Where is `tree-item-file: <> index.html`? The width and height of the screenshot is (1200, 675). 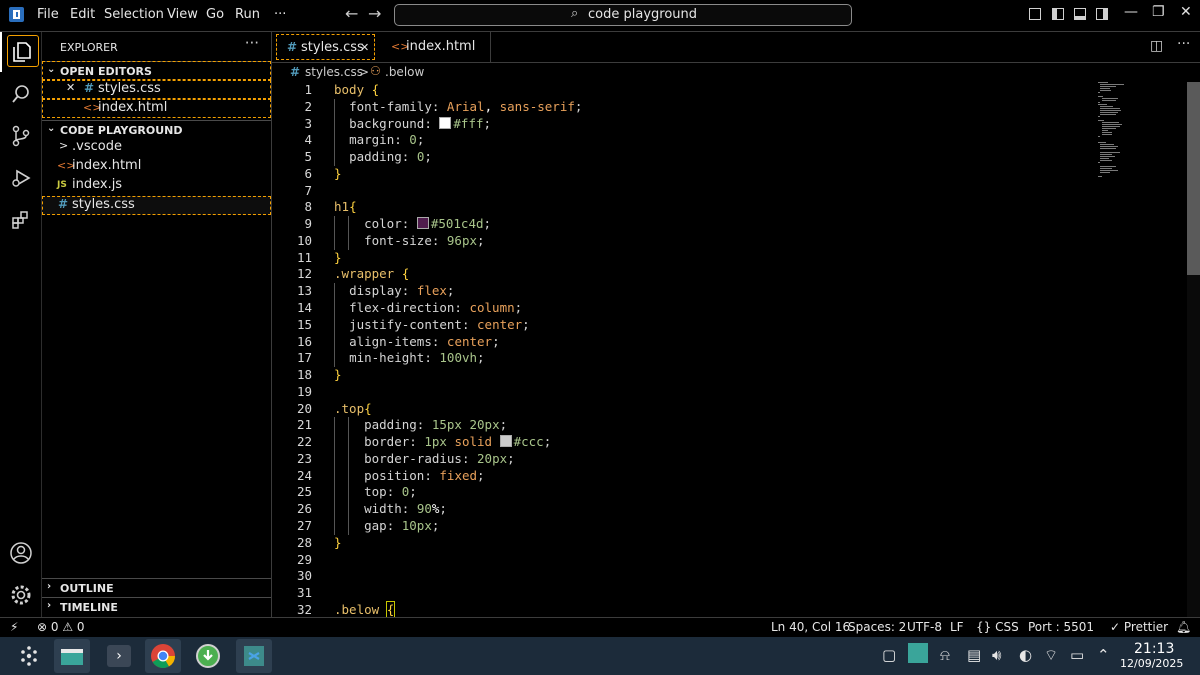
tree-item-file: <> index.html is located at coordinates (156, 166).